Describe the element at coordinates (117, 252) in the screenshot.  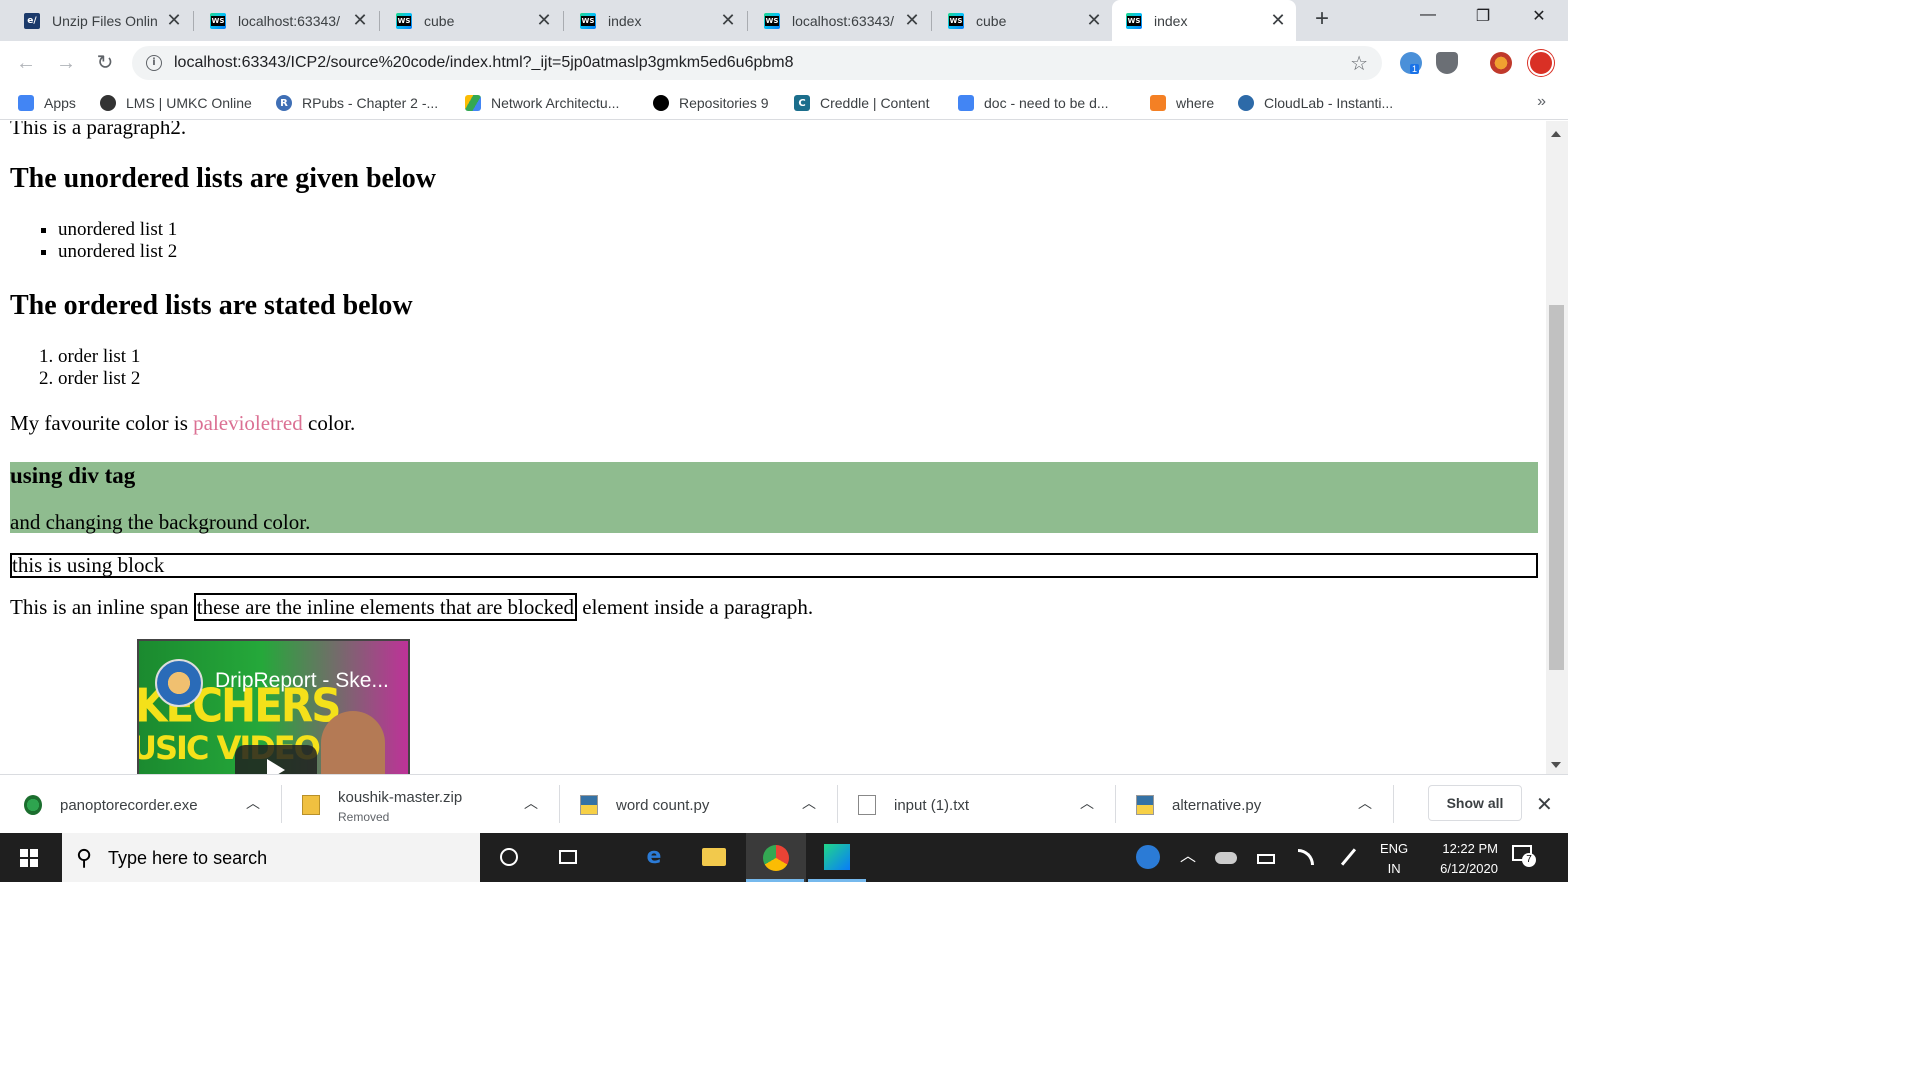
I see `list-item: unordered list 2` at that location.